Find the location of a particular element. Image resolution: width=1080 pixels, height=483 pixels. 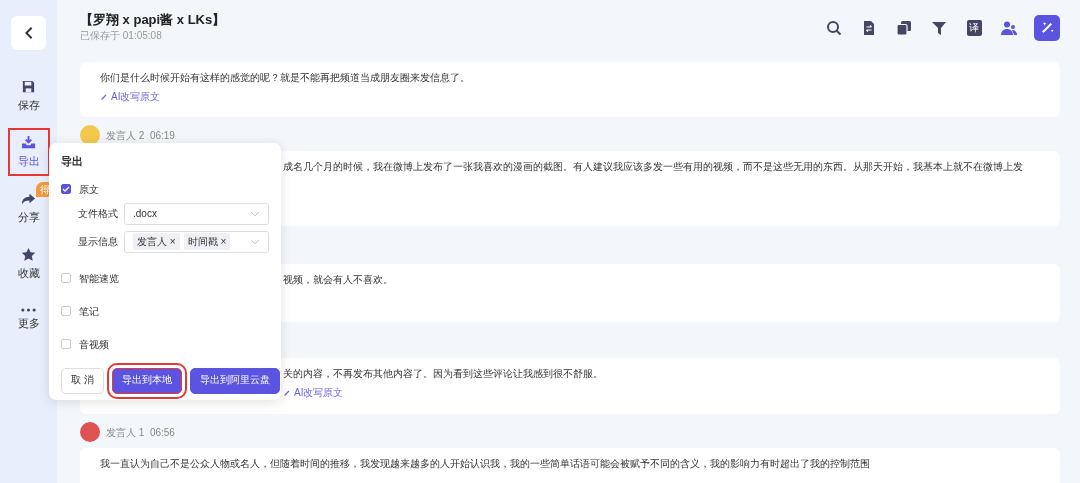

download-icon is located at coordinates (28, 142).